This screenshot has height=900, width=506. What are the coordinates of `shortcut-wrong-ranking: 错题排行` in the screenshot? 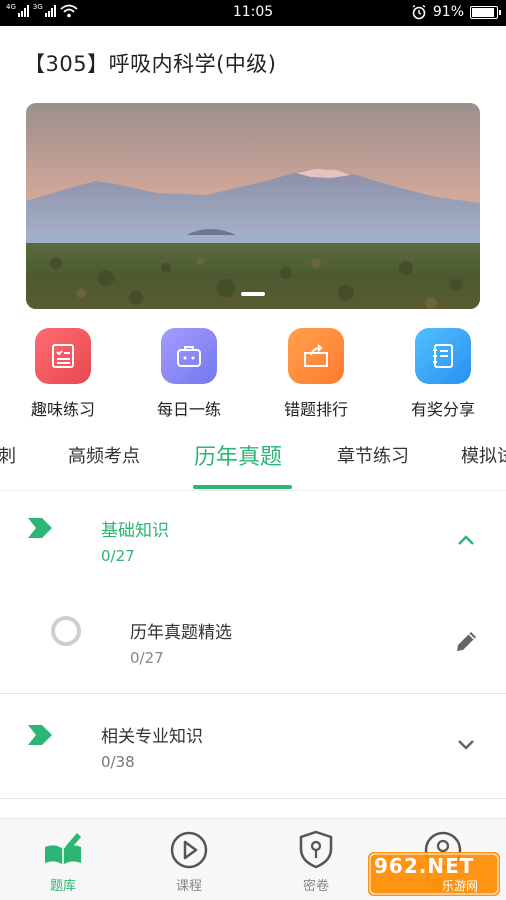 It's located at (316, 374).